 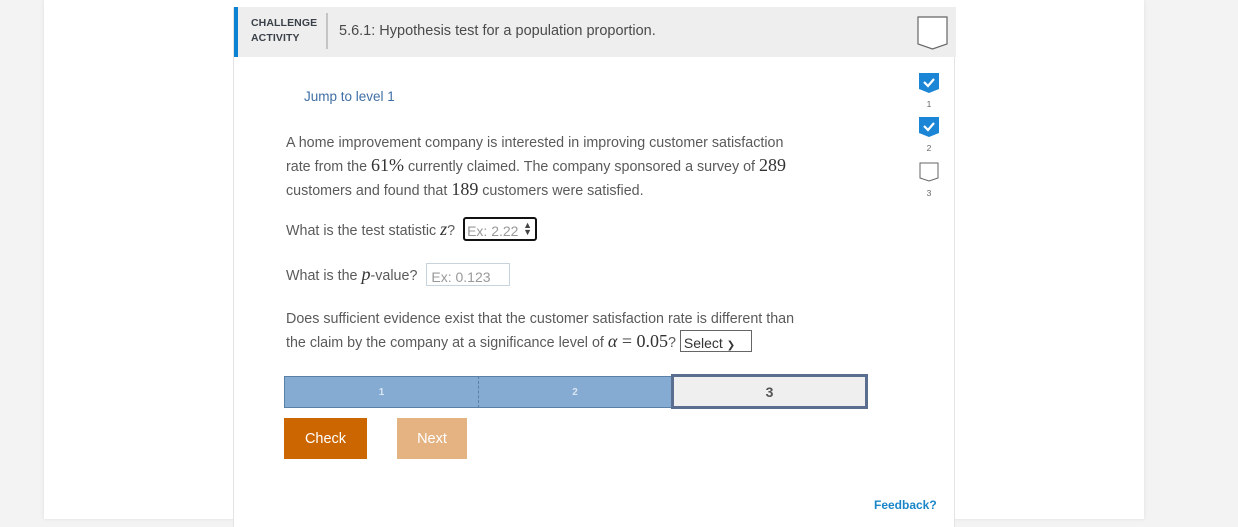 What do you see at coordinates (465, 189) in the screenshot?
I see `satisfied-count: 189` at bounding box center [465, 189].